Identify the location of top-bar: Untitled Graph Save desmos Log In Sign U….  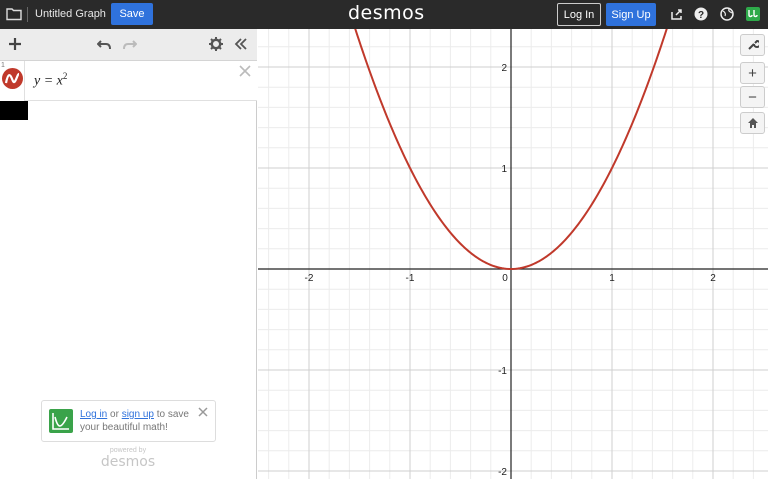
(384, 14).